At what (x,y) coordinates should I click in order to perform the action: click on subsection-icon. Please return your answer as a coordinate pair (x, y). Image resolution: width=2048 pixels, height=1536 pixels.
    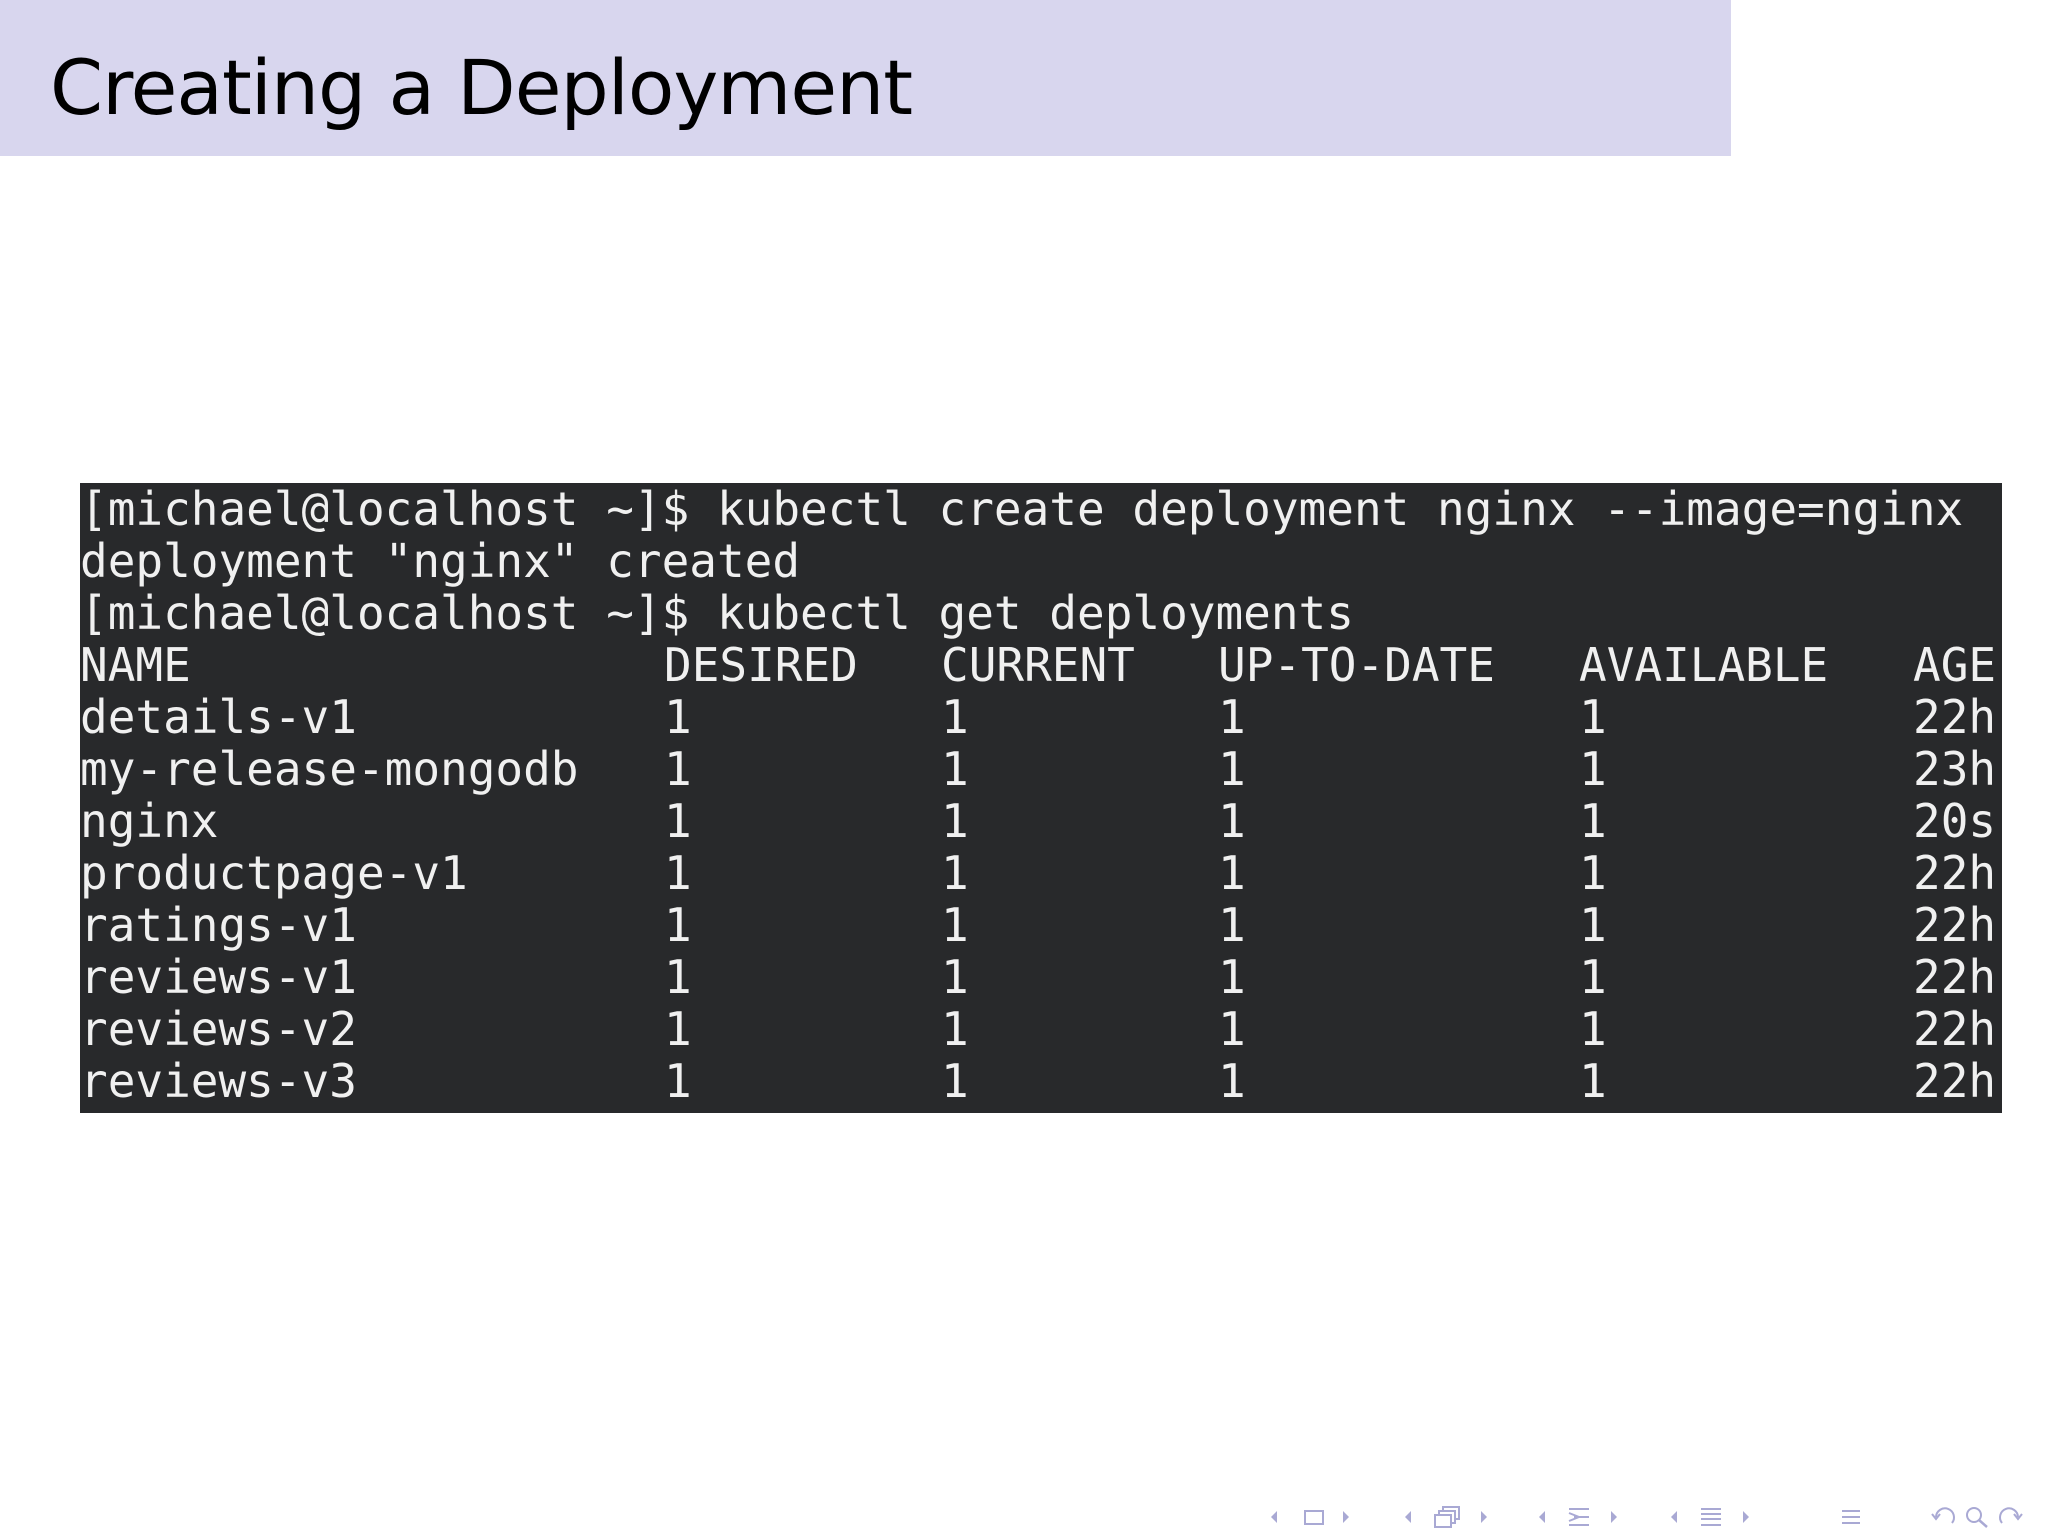
    Looking at the image, I should click on (1447, 1517).